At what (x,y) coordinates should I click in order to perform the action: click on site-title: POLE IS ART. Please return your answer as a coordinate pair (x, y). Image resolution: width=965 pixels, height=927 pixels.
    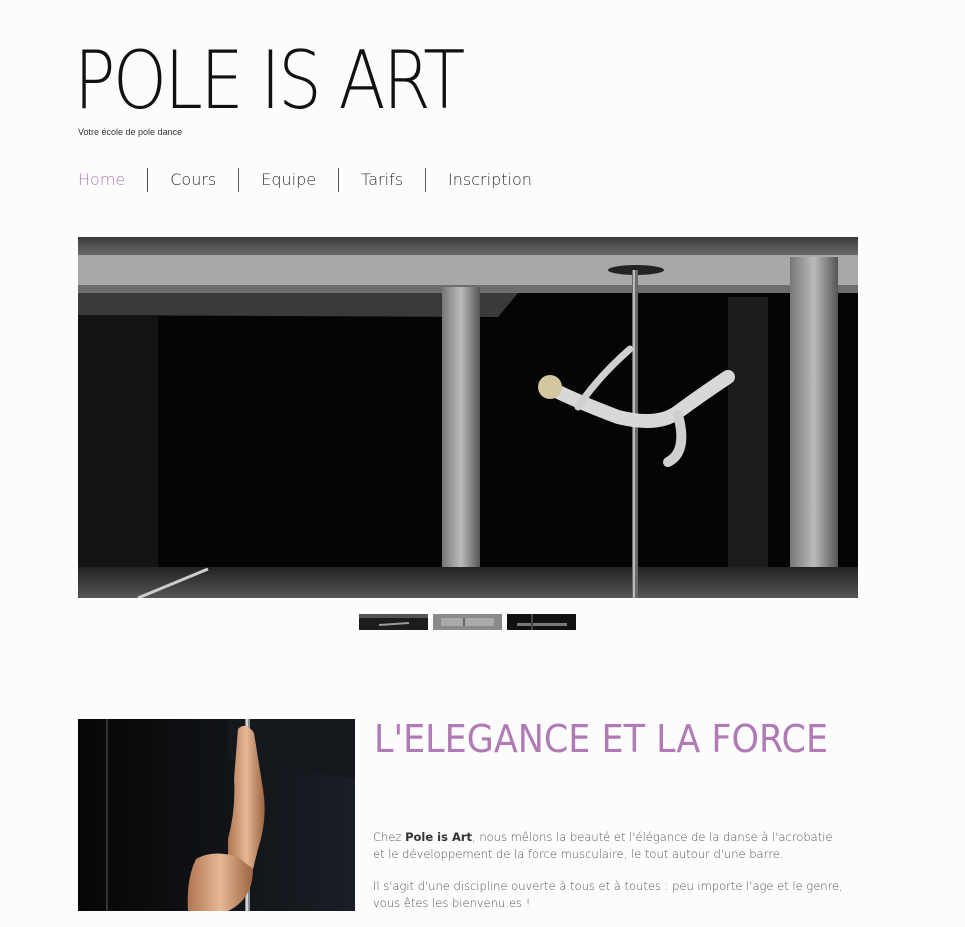
    Looking at the image, I should click on (269, 80).